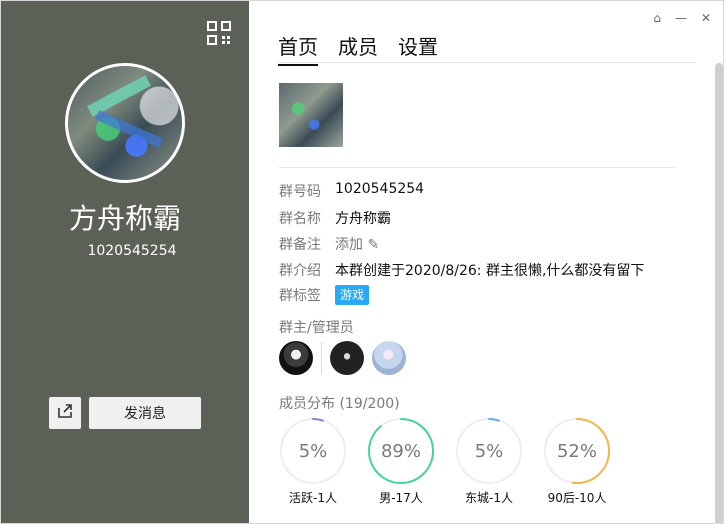 The width and height of the screenshot is (724, 524). What do you see at coordinates (316, 328) in the screenshot?
I see `admins-title: 群主/管理员` at bounding box center [316, 328].